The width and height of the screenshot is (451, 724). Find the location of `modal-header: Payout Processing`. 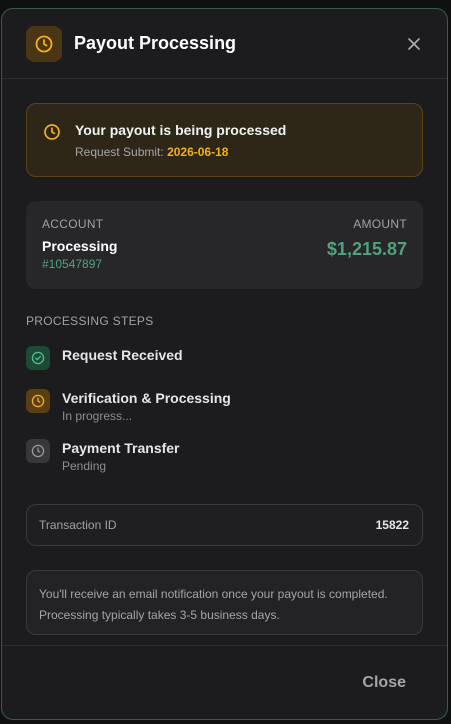

modal-header: Payout Processing is located at coordinates (224, 44).